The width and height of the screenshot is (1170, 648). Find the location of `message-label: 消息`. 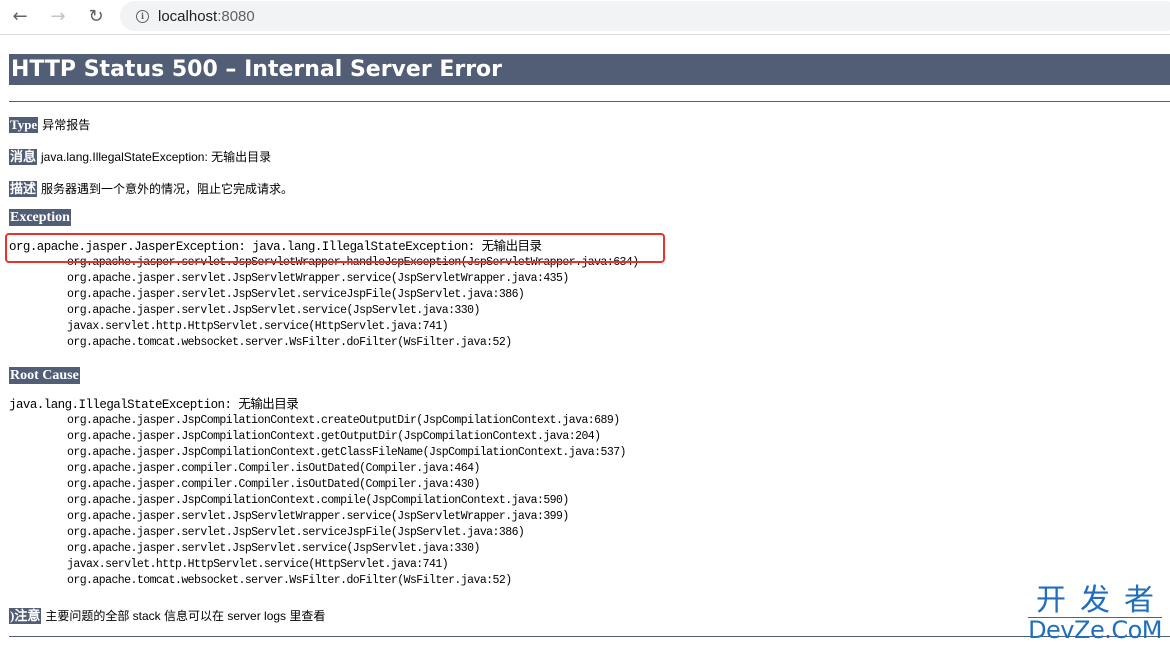

message-label: 消息 is located at coordinates (23, 156).